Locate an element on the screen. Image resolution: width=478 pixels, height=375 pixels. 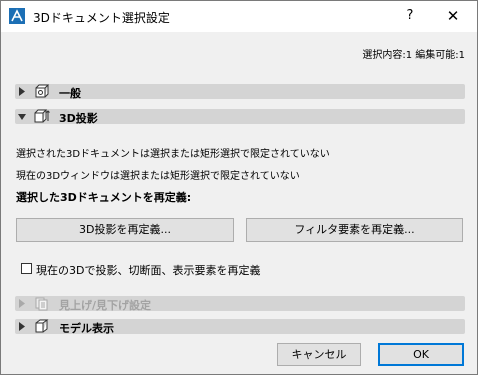
section-elevation-label: 見上げ/見下げ設定 is located at coordinates (105, 305).